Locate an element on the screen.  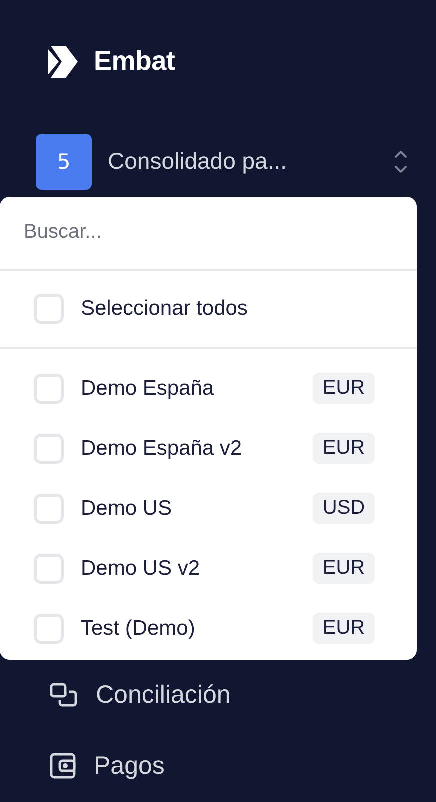
nav-item: Conciliación is located at coordinates (163, 695).